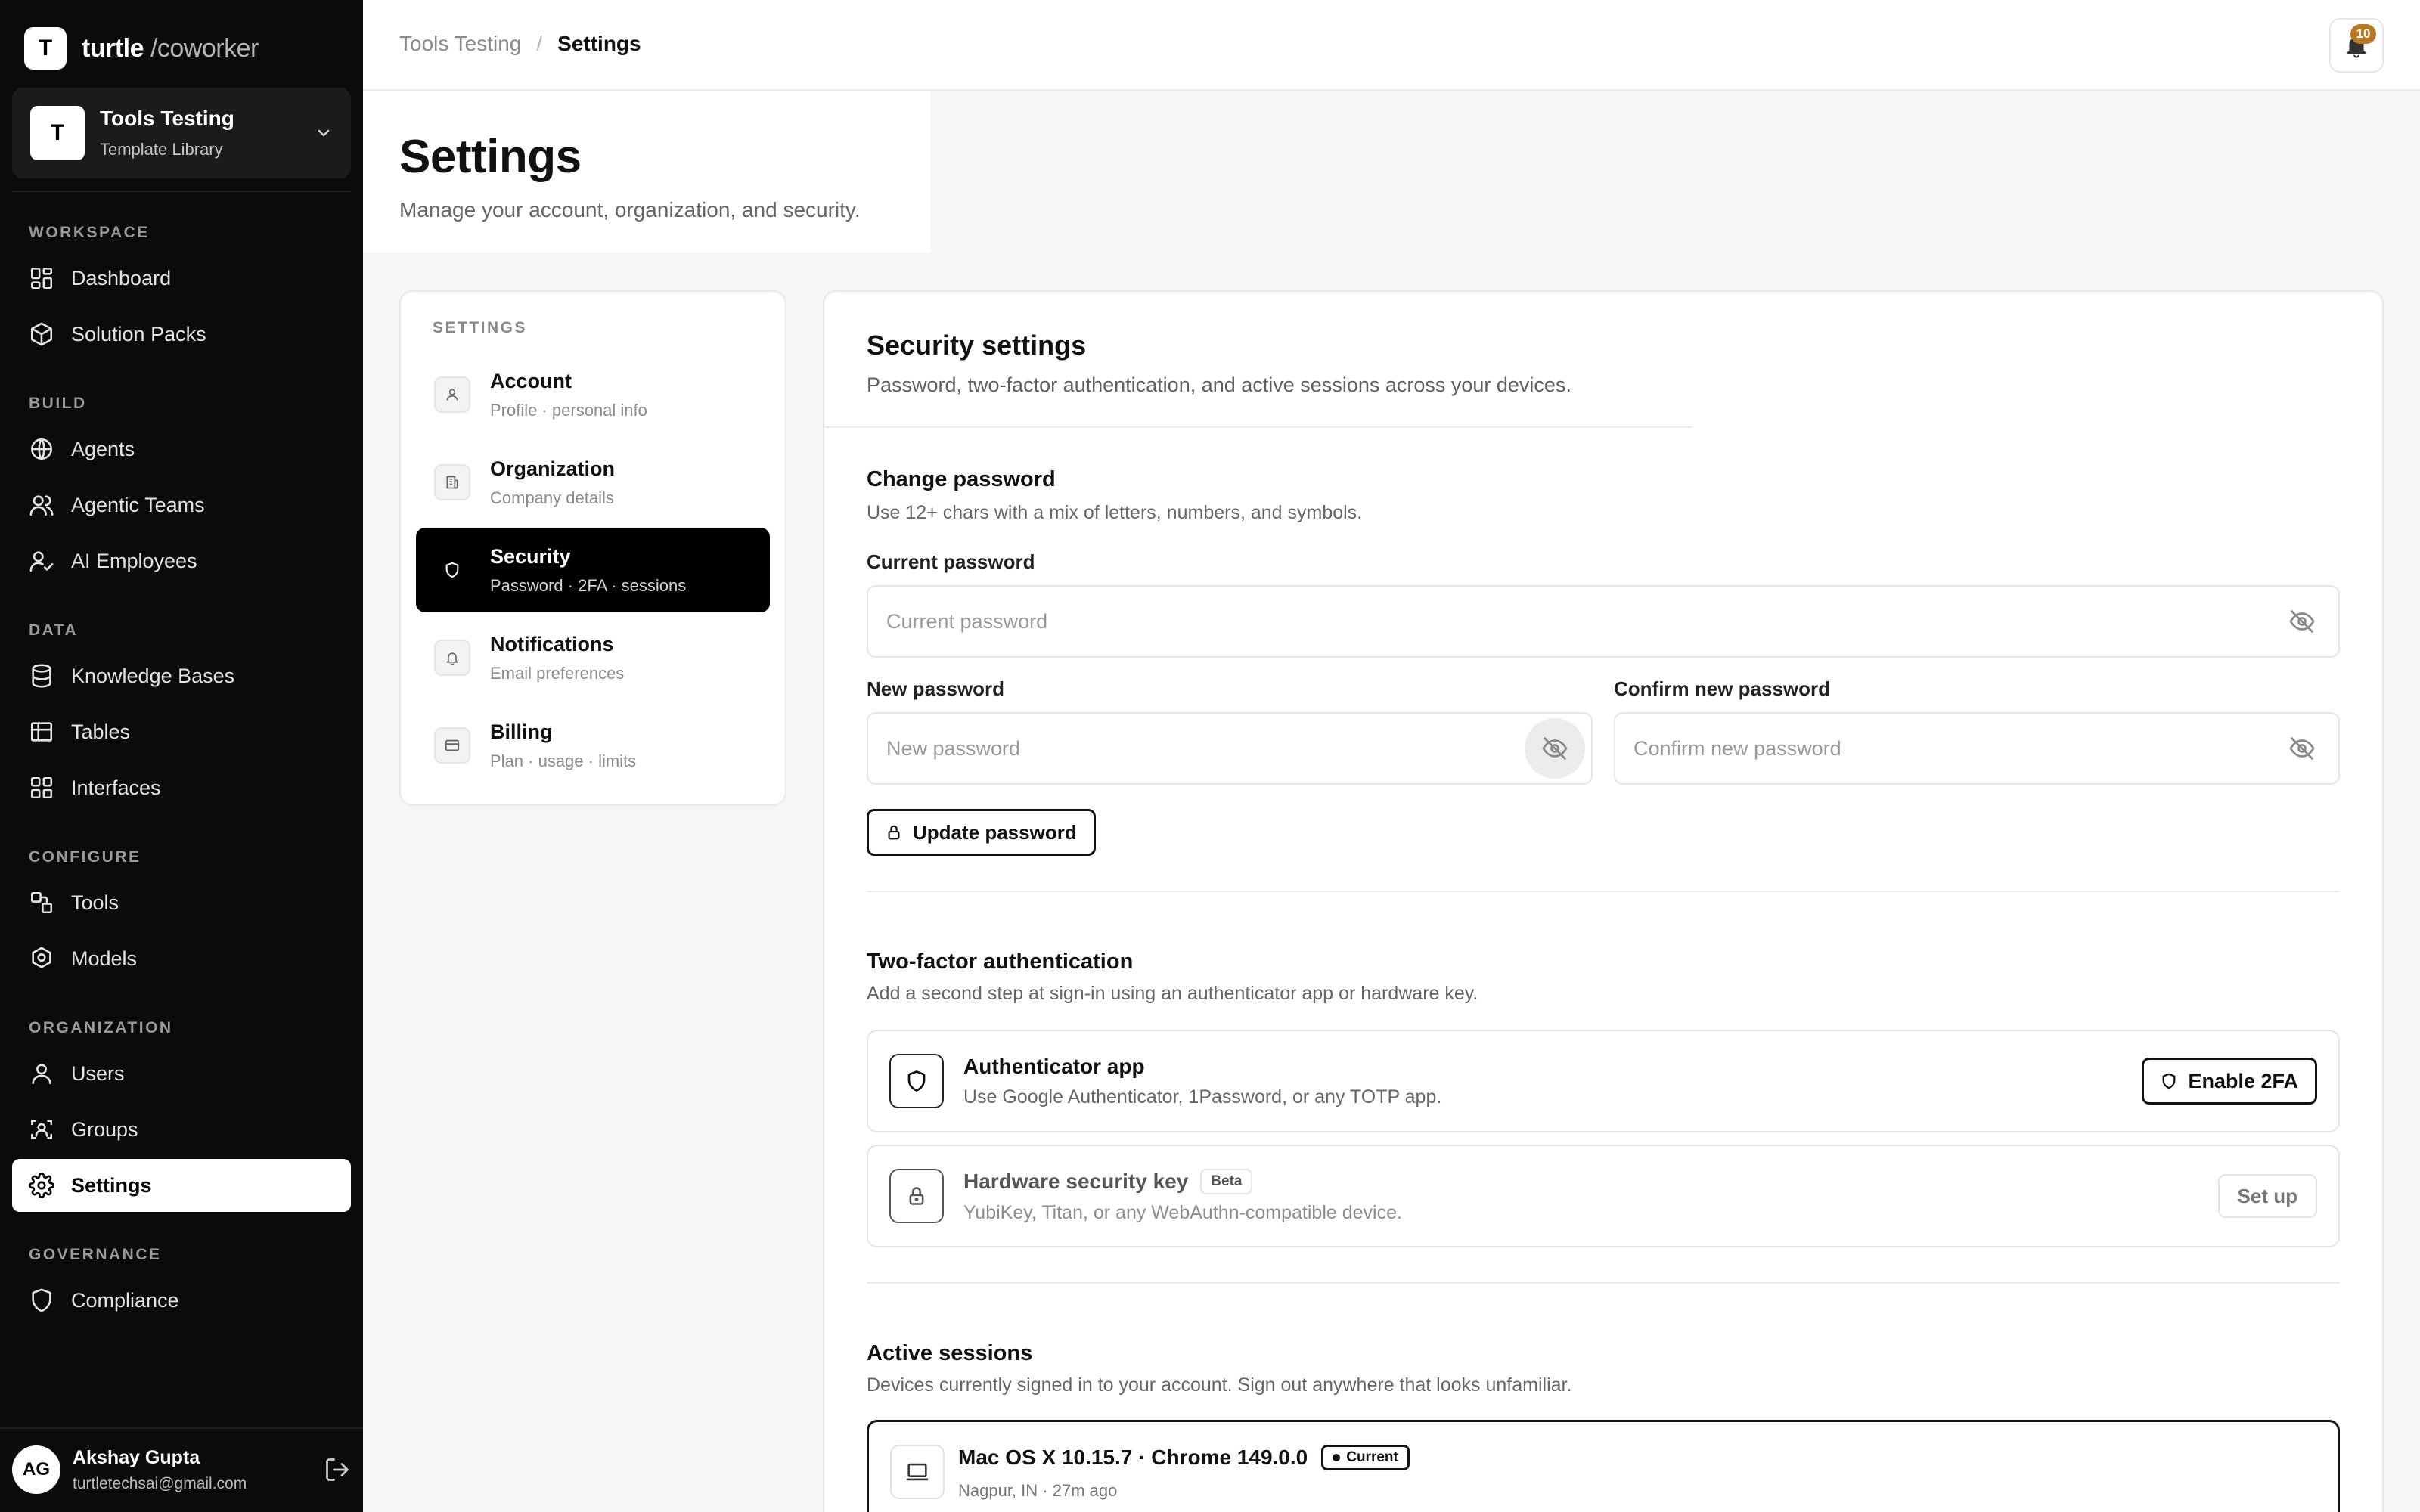 The image size is (2420, 1512). What do you see at coordinates (552, 644) in the screenshot?
I see `settings-nav-label: Notifications` at bounding box center [552, 644].